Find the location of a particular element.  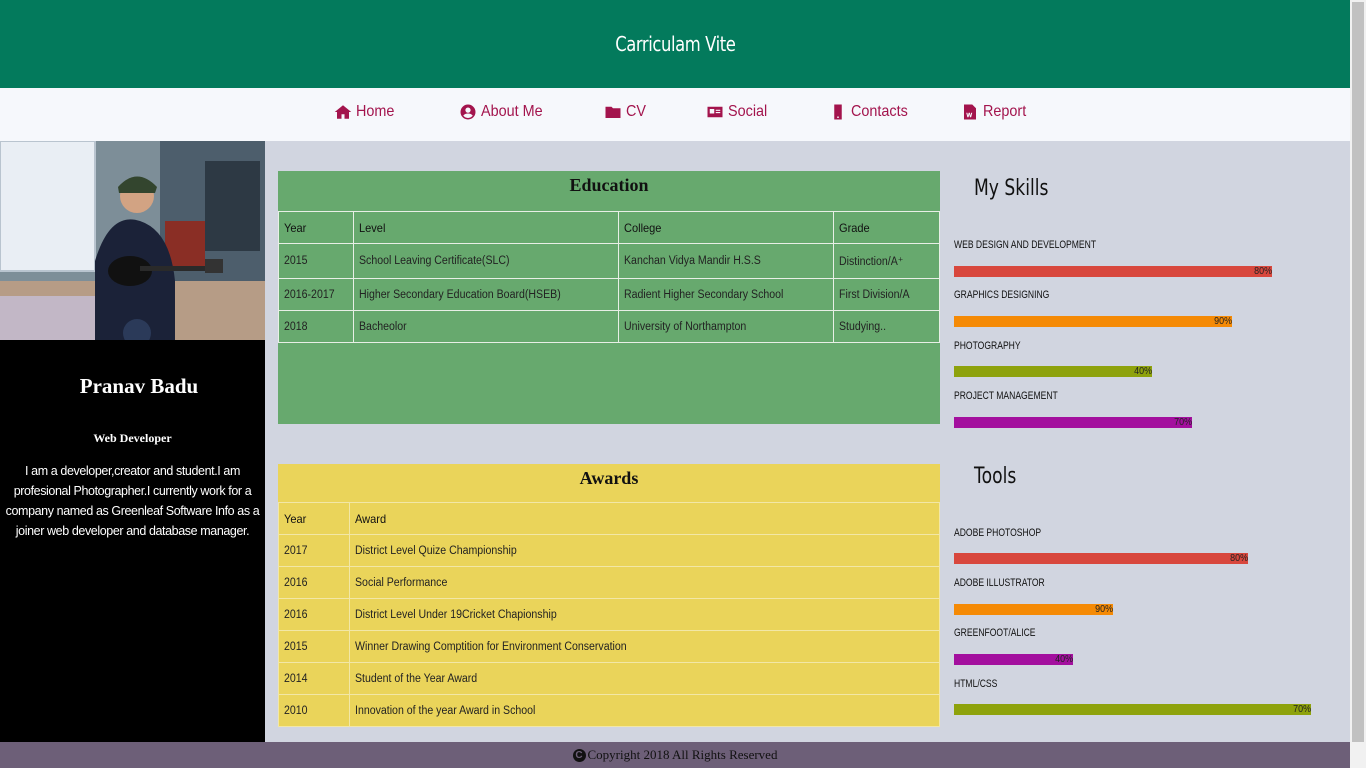

table-cell: 2016-2017 is located at coordinates (316, 294).